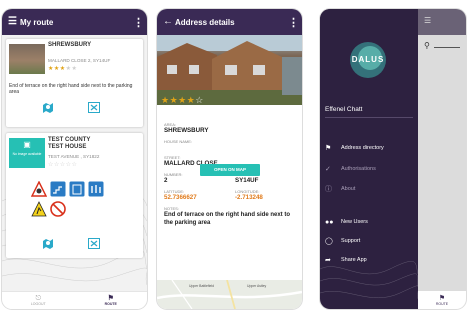  I want to click on menu-item-support: ◯ Support, so click(369, 241).